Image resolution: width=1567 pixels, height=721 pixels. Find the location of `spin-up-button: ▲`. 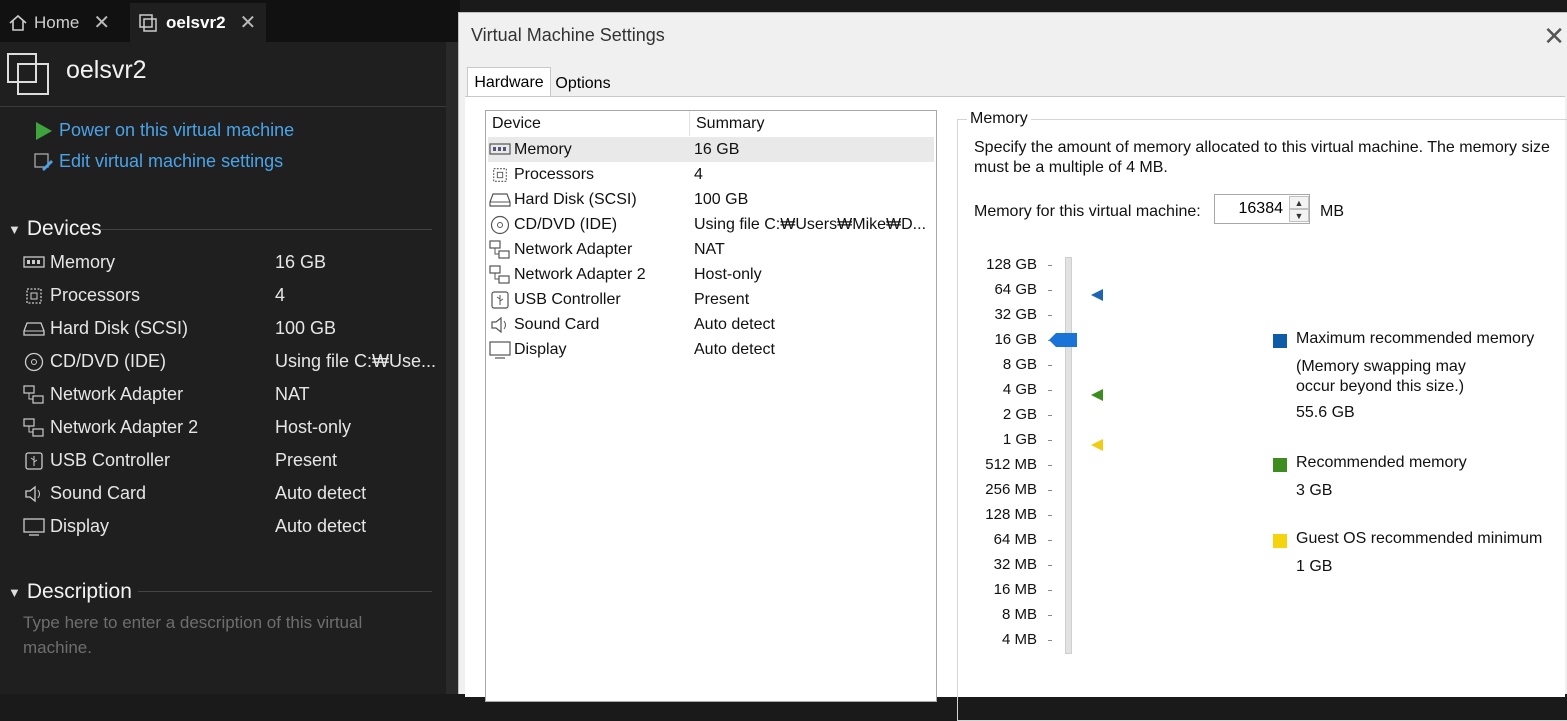

spin-up-button: ▲ is located at coordinates (1299, 202).